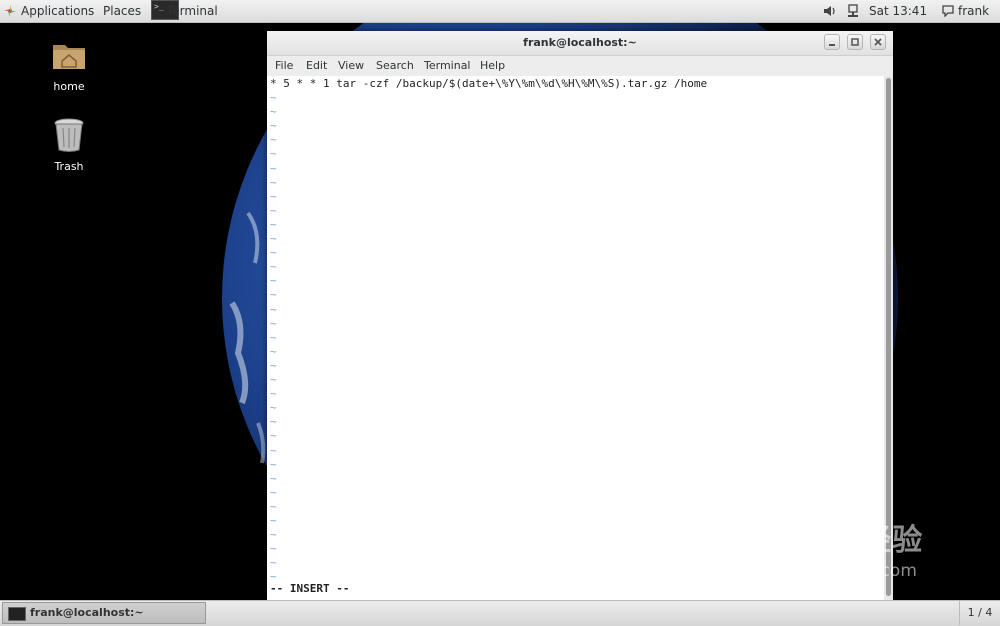 The height and width of the screenshot is (626, 1000). I want to click on menu-search: Search, so click(395, 66).